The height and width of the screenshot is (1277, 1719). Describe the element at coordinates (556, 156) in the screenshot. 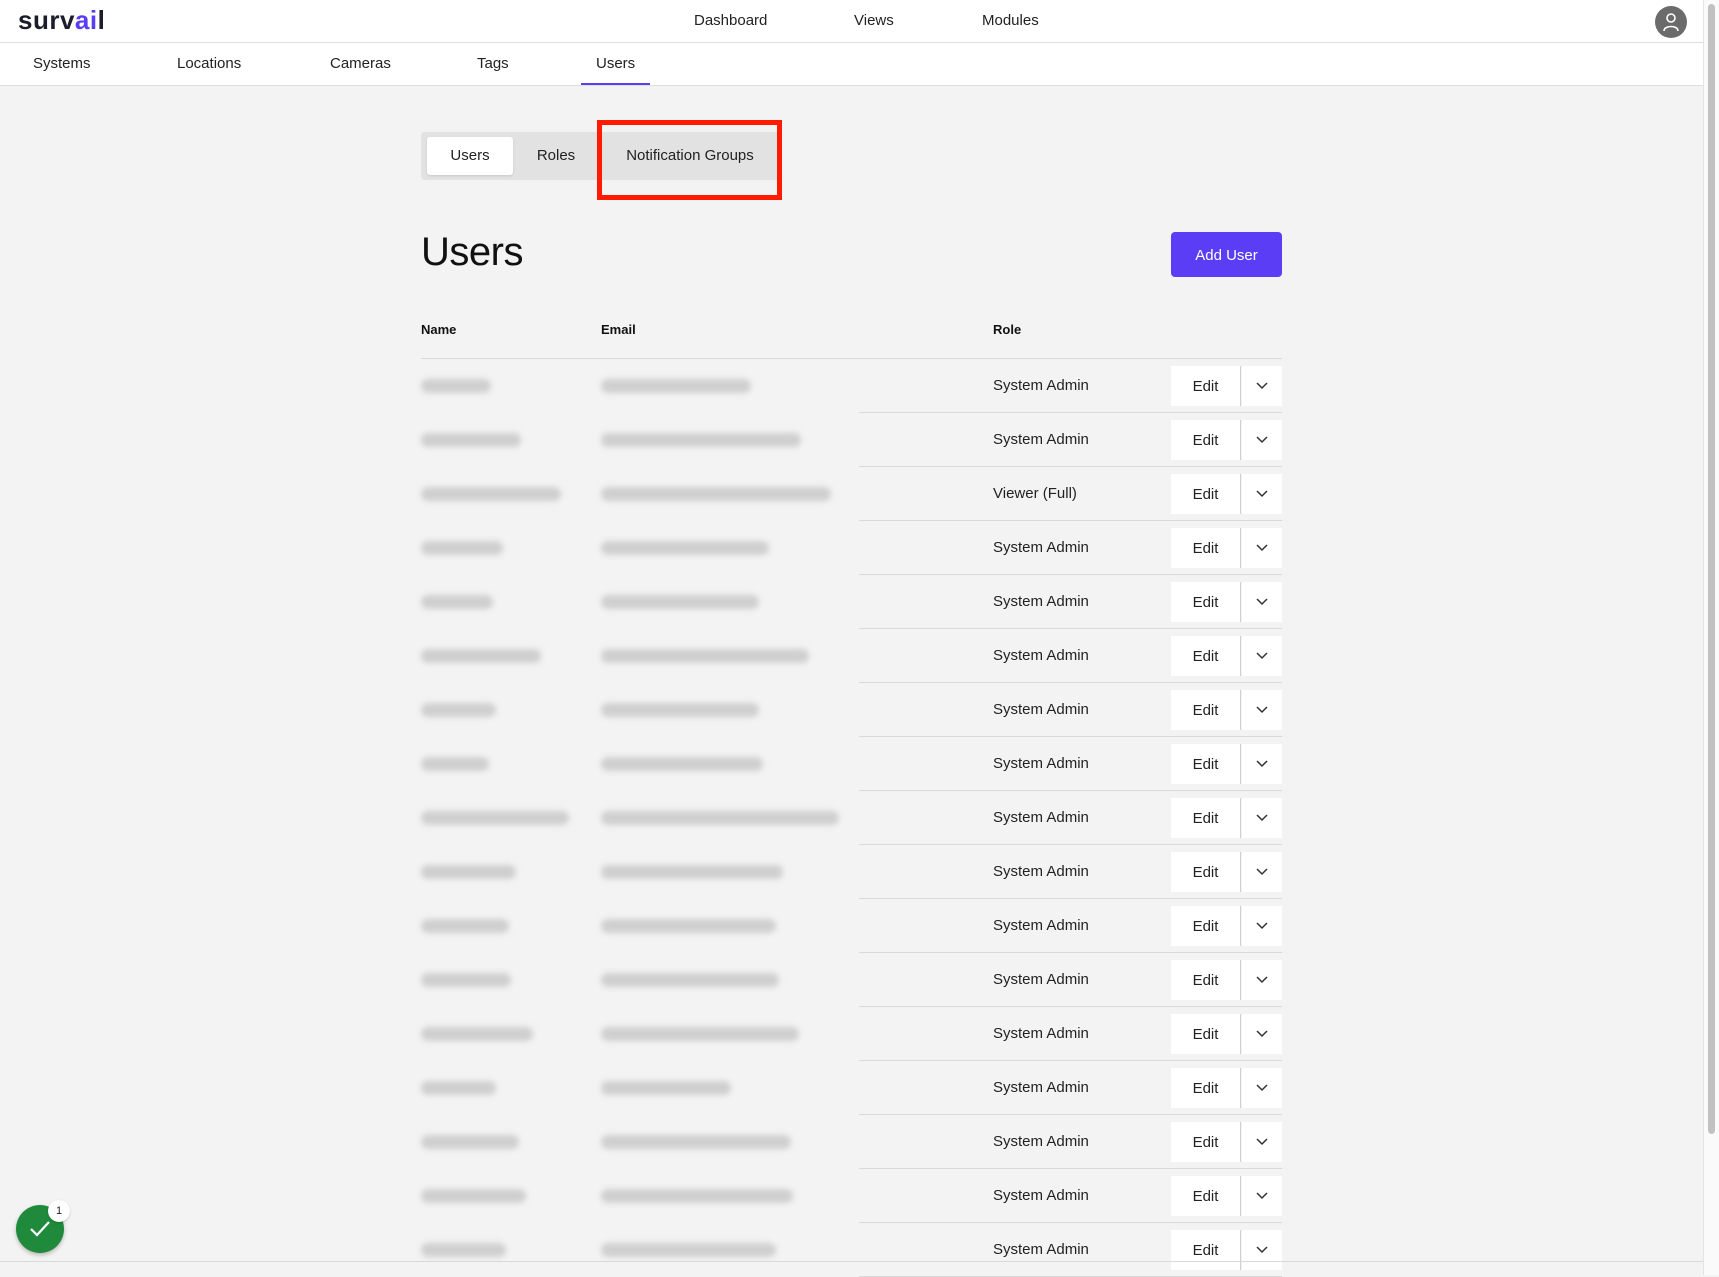

I see `tab-roles: Roles` at that location.